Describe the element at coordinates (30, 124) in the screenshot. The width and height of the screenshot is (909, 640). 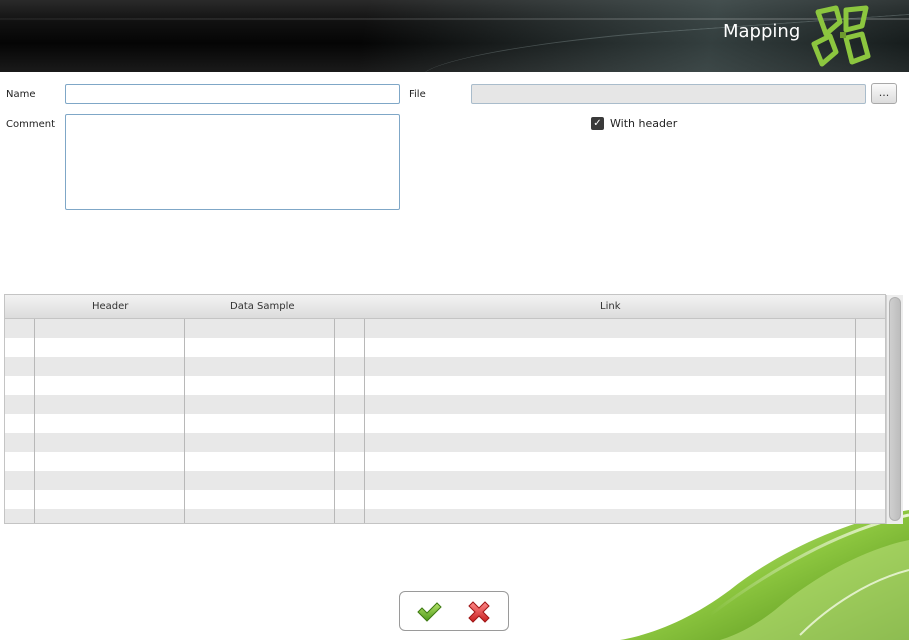
I see `comment-label: Comment` at that location.